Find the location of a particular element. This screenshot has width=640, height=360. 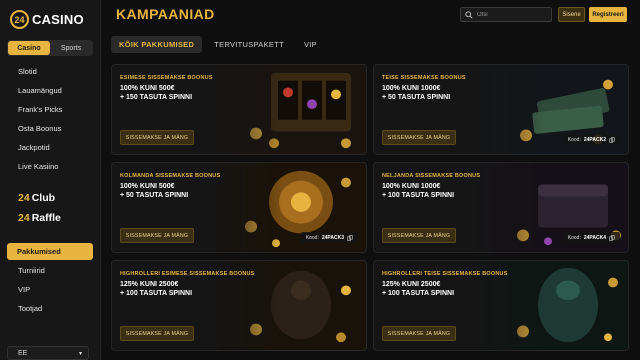

sidebar-item-pakkumised: Pakkumised is located at coordinates (50, 251).